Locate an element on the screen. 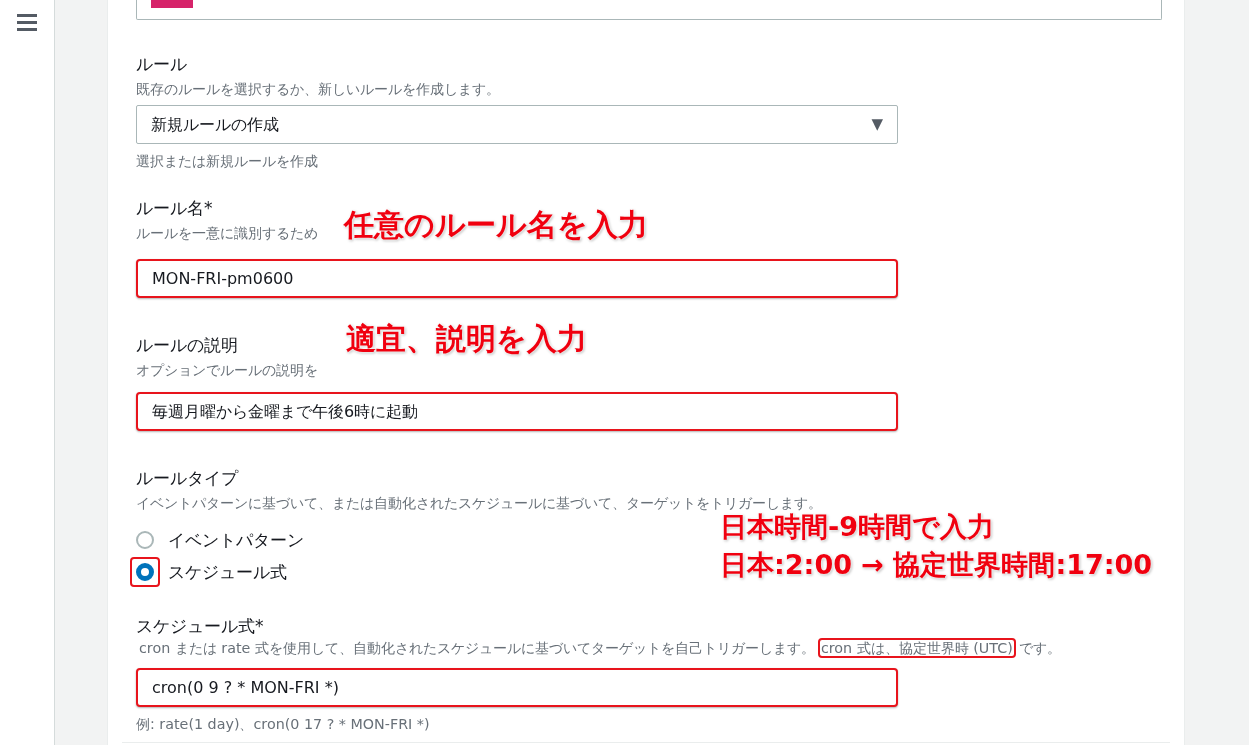 Image resolution: width=1249 pixels, height=745 pixels. field-label: ルールタイプ is located at coordinates (187, 478).